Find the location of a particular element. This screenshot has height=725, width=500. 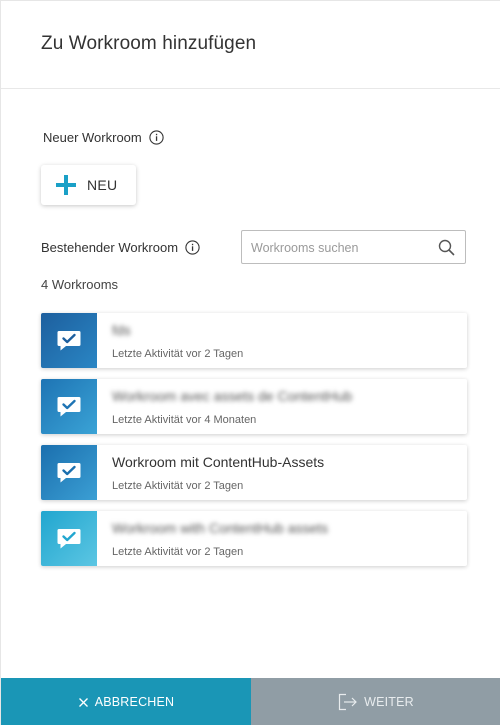

search-icon is located at coordinates (446, 247).